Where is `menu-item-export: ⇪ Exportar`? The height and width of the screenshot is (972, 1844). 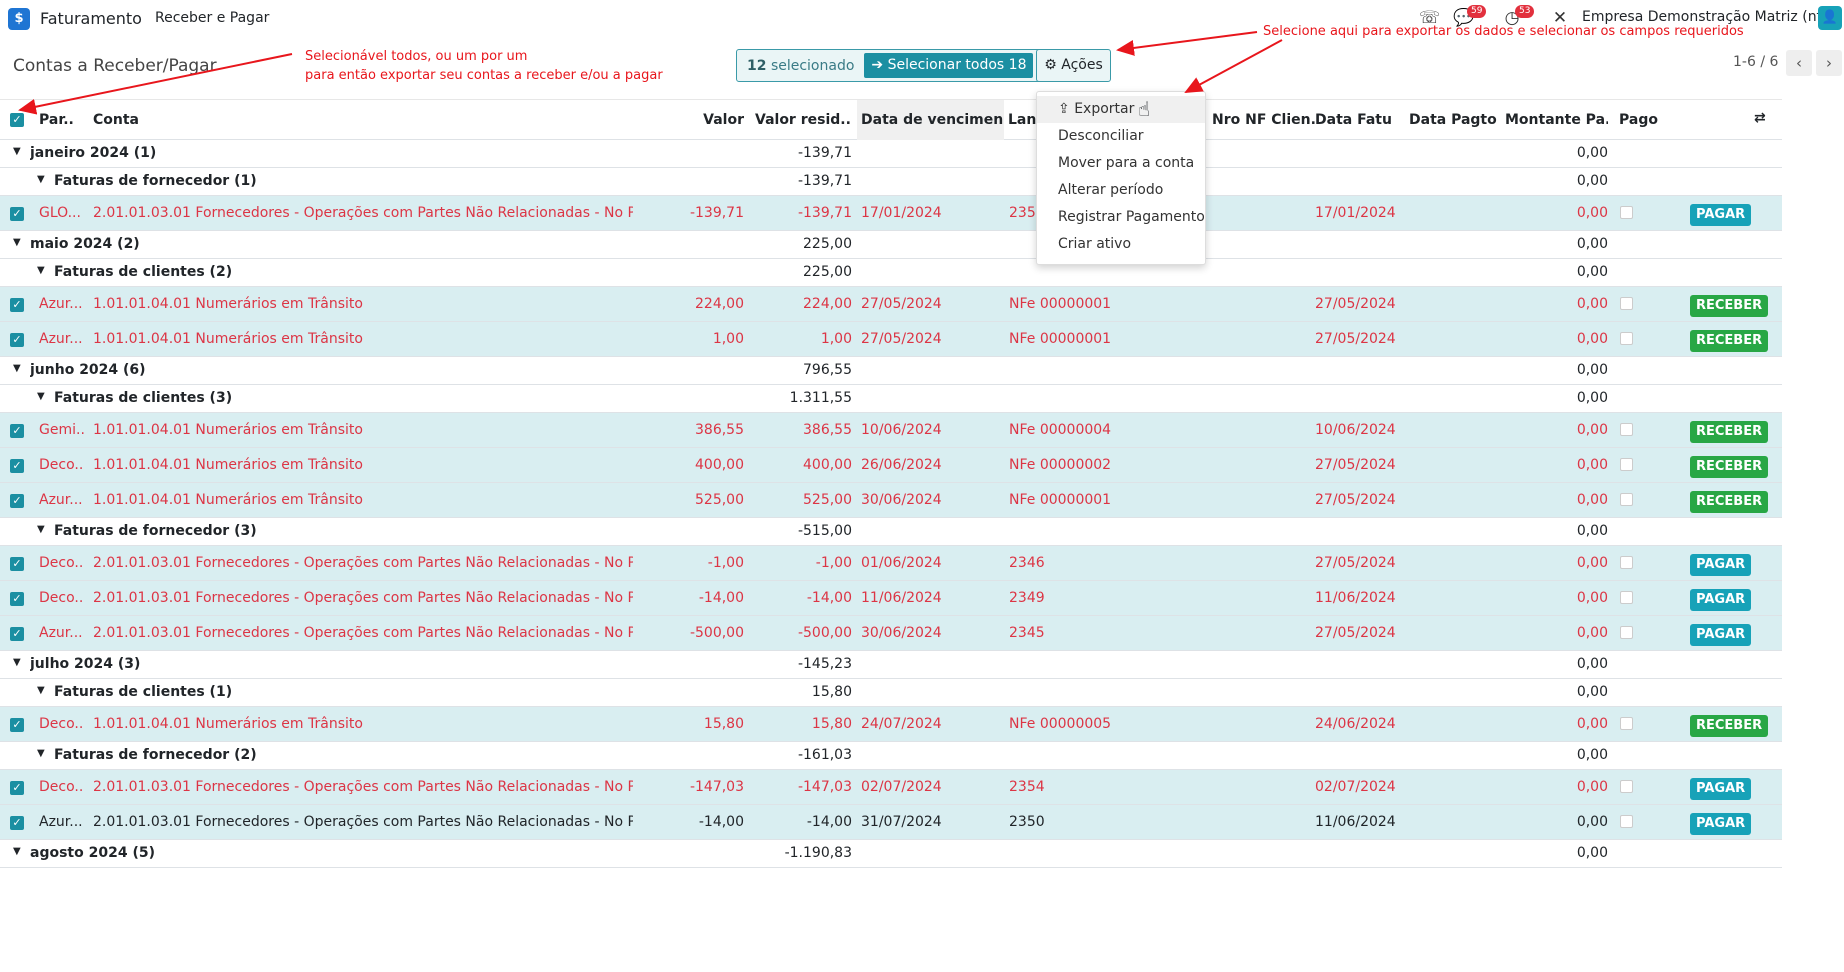 menu-item-export: ⇪ Exportar is located at coordinates (1121, 109).